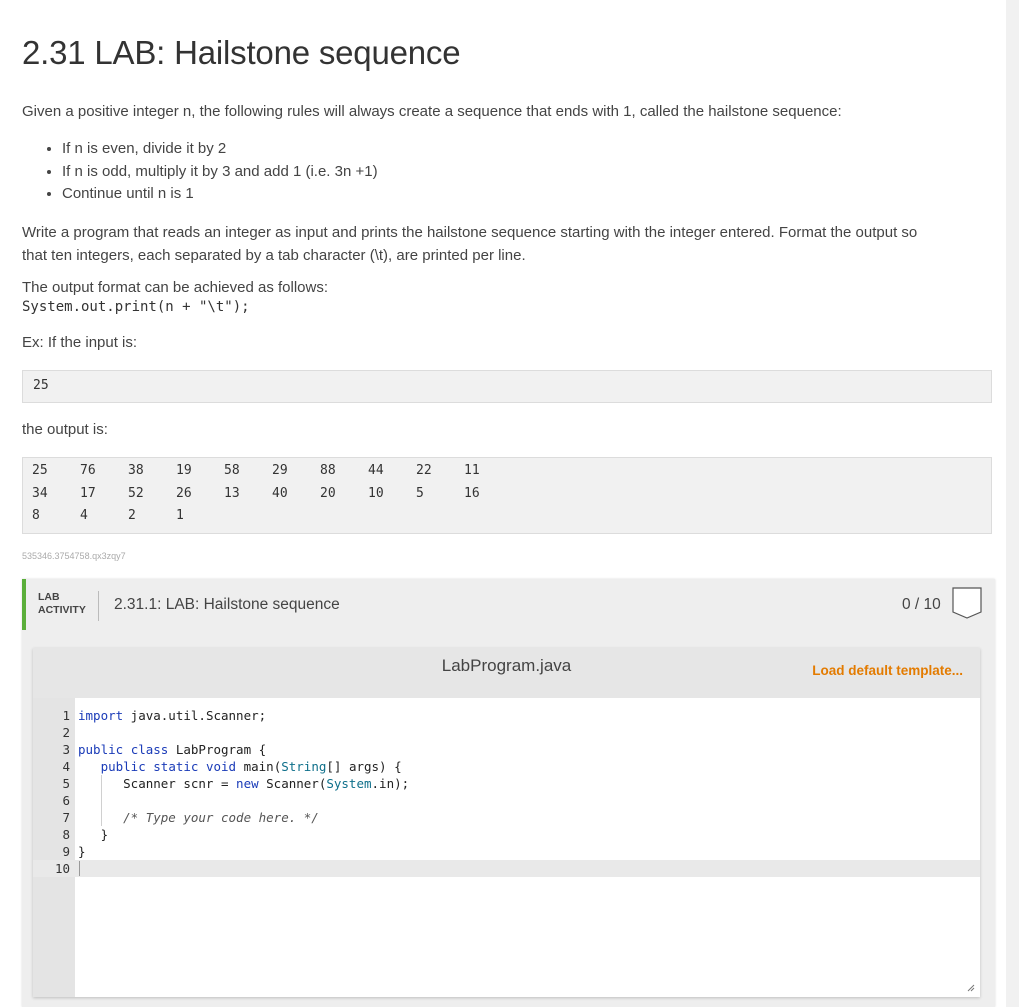 Image resolution: width=1019 pixels, height=1007 pixels. What do you see at coordinates (79, 868) in the screenshot?
I see `text-cursor` at bounding box center [79, 868].